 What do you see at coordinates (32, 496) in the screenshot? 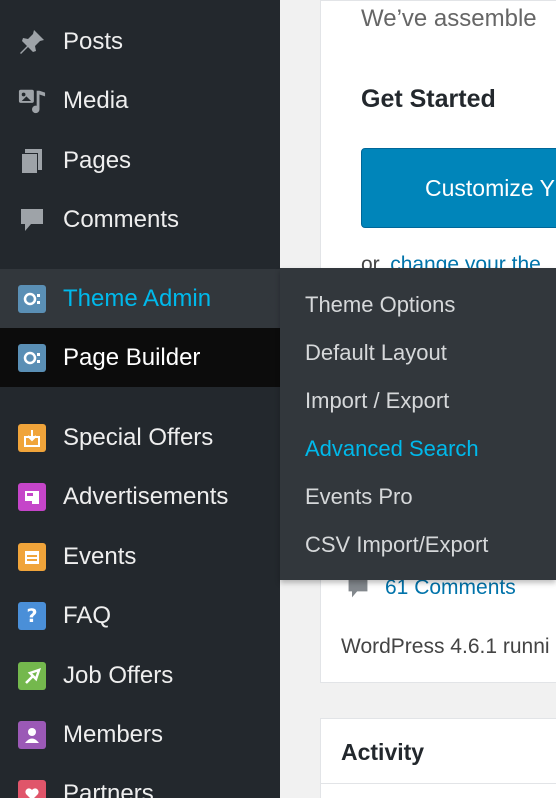
I see `advertisements-icon` at bounding box center [32, 496].